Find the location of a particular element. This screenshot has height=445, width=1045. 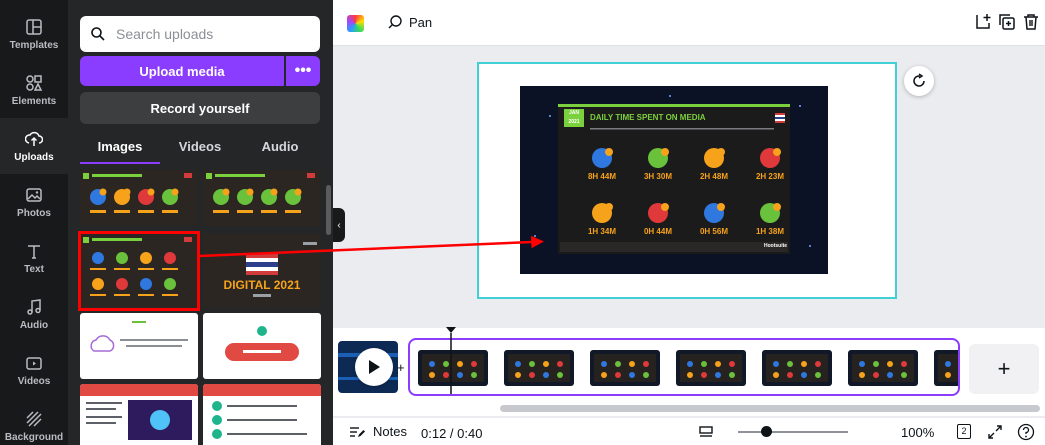

notes-button: Notes is located at coordinates (378, 431).